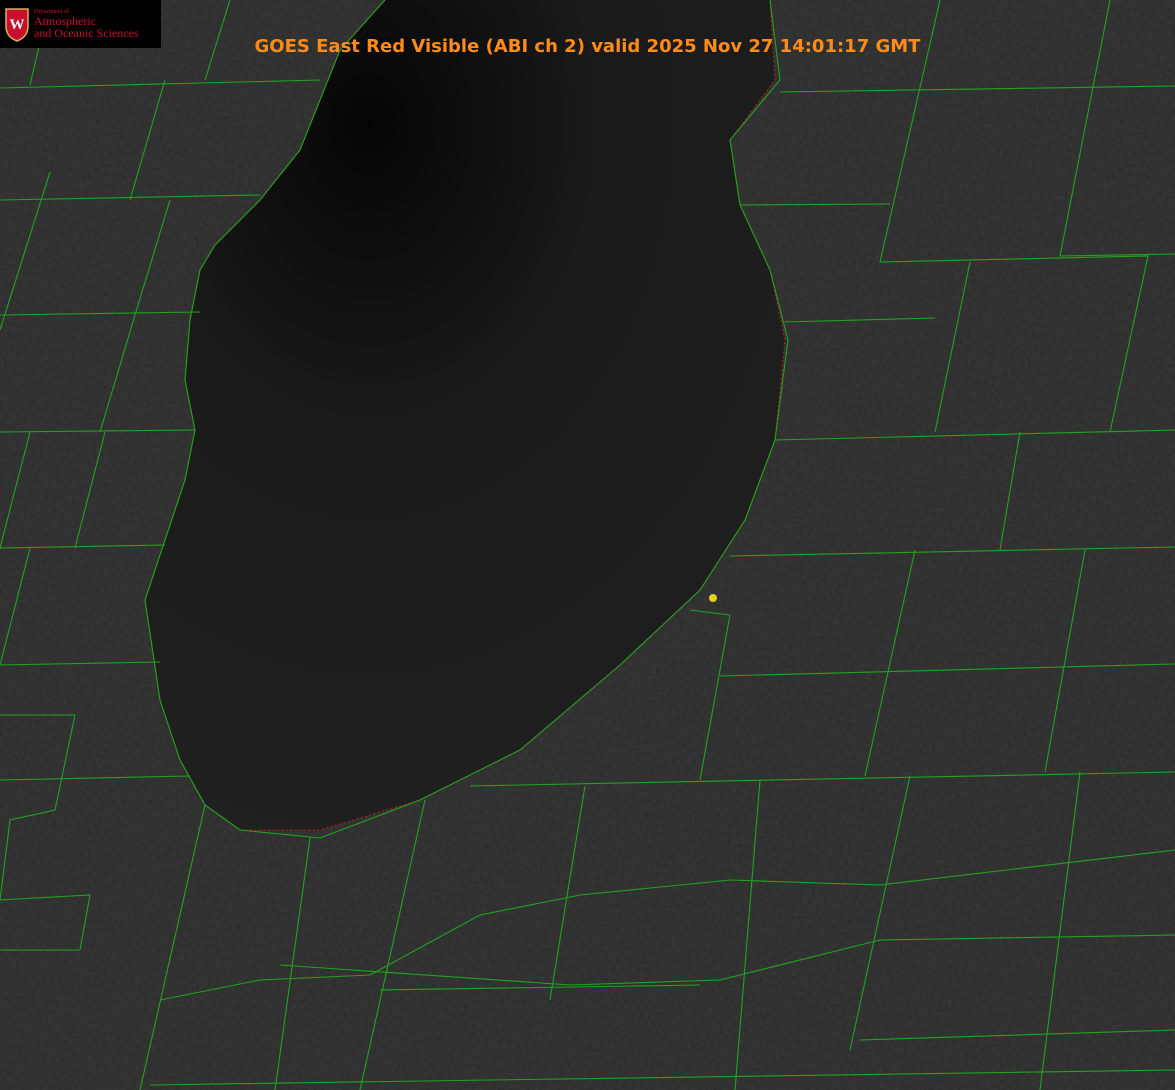 This screenshot has height=1090, width=1175. I want to click on svg-text: W, so click(17, 25).